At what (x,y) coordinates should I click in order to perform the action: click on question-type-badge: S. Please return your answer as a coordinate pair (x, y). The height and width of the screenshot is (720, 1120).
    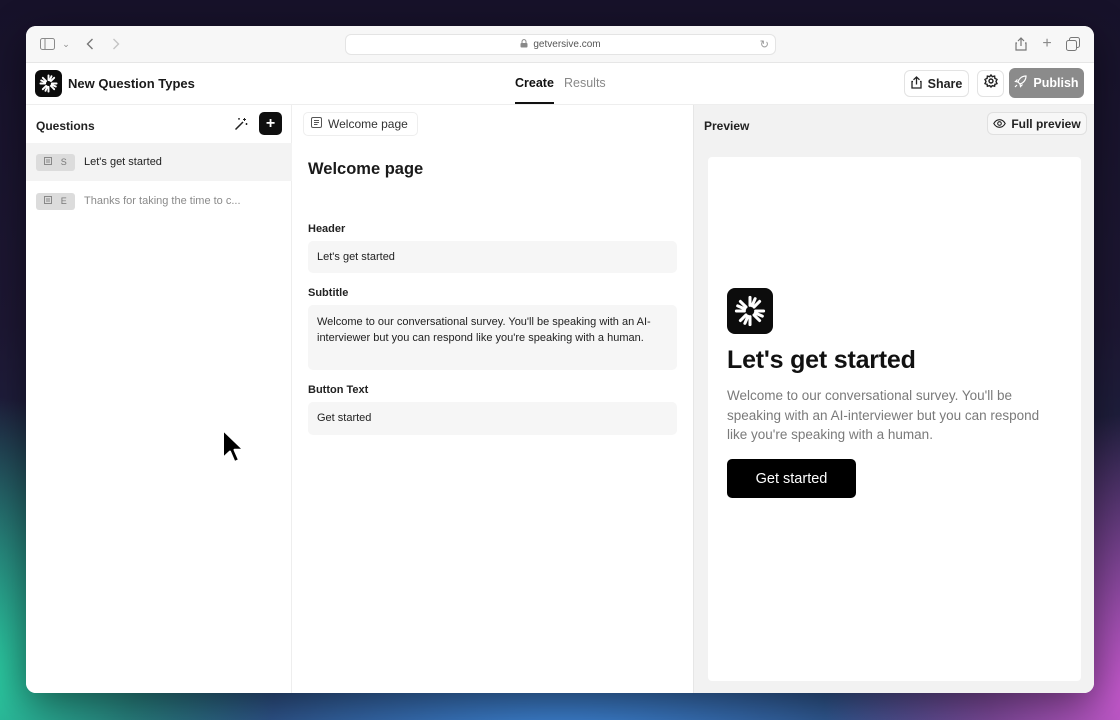
    Looking at the image, I should click on (55, 162).